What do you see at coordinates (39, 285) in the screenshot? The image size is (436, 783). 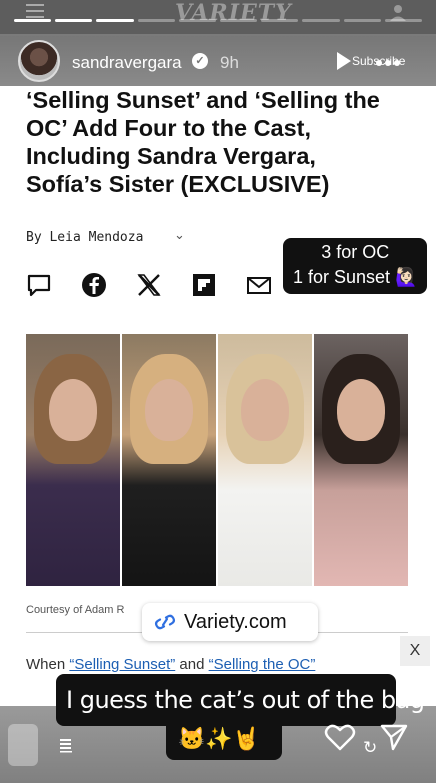 I see `comment-icon` at bounding box center [39, 285].